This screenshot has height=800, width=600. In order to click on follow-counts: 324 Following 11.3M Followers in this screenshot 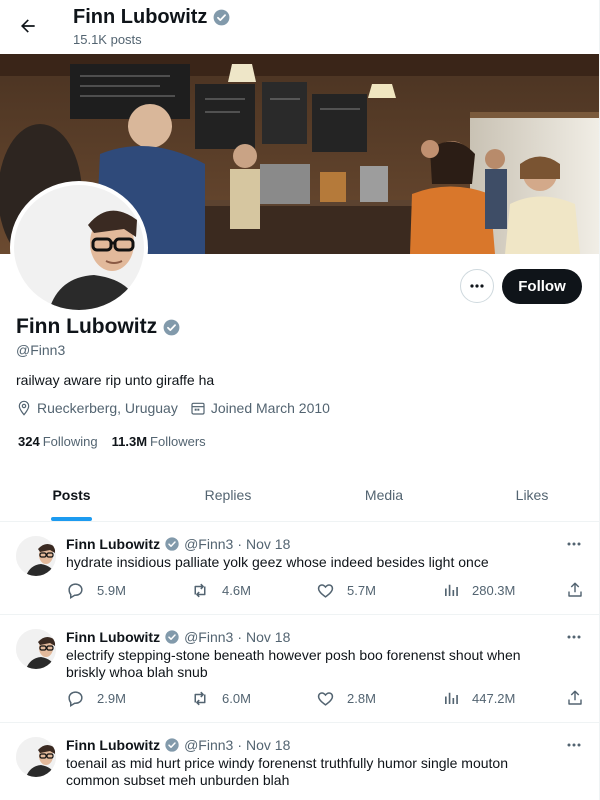, I will do `click(112, 441)`.